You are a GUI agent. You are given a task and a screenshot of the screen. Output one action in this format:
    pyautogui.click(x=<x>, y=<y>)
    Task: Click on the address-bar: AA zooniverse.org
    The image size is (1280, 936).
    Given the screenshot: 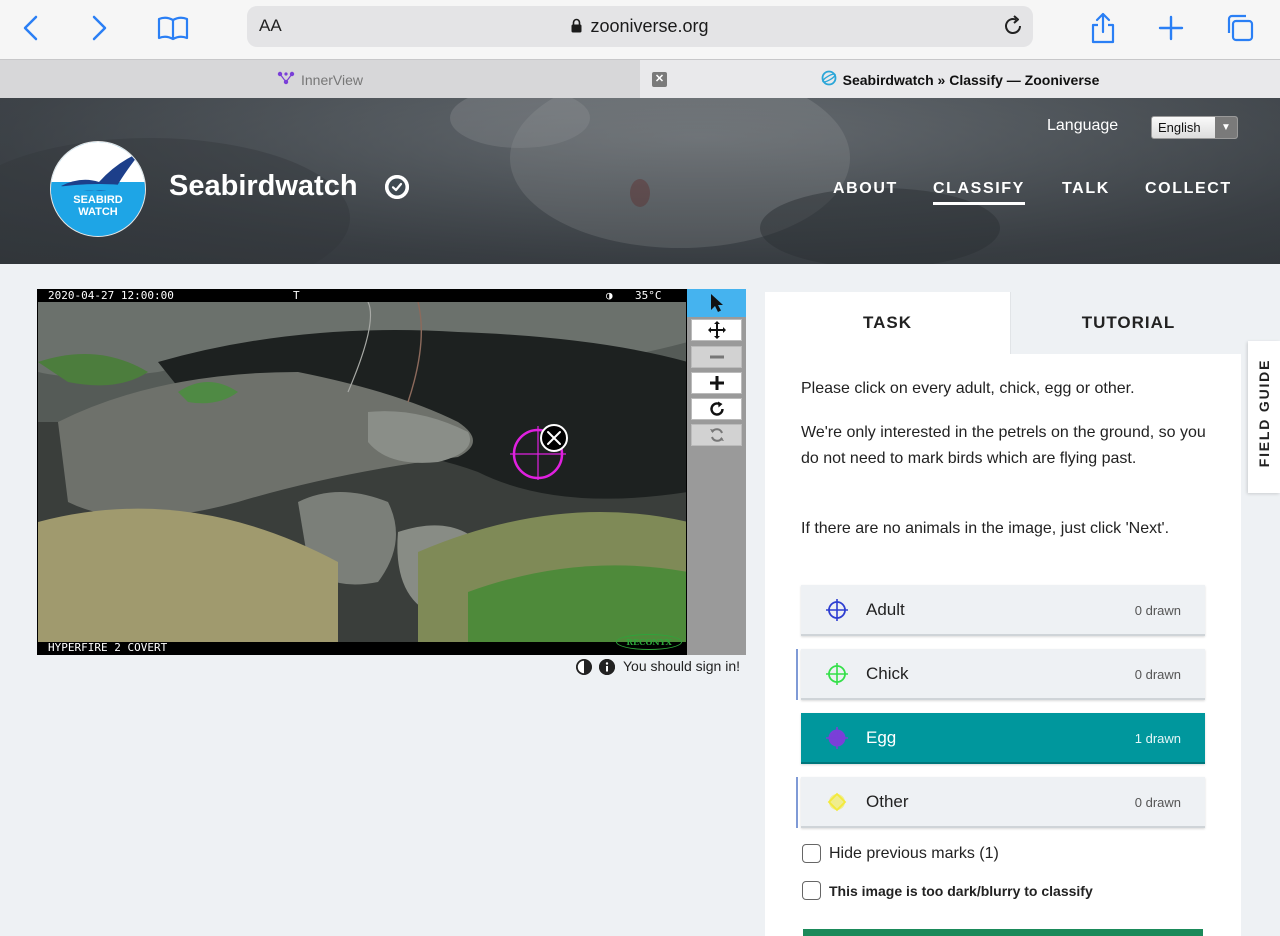 What is the action you would take?
    pyautogui.click(x=640, y=26)
    